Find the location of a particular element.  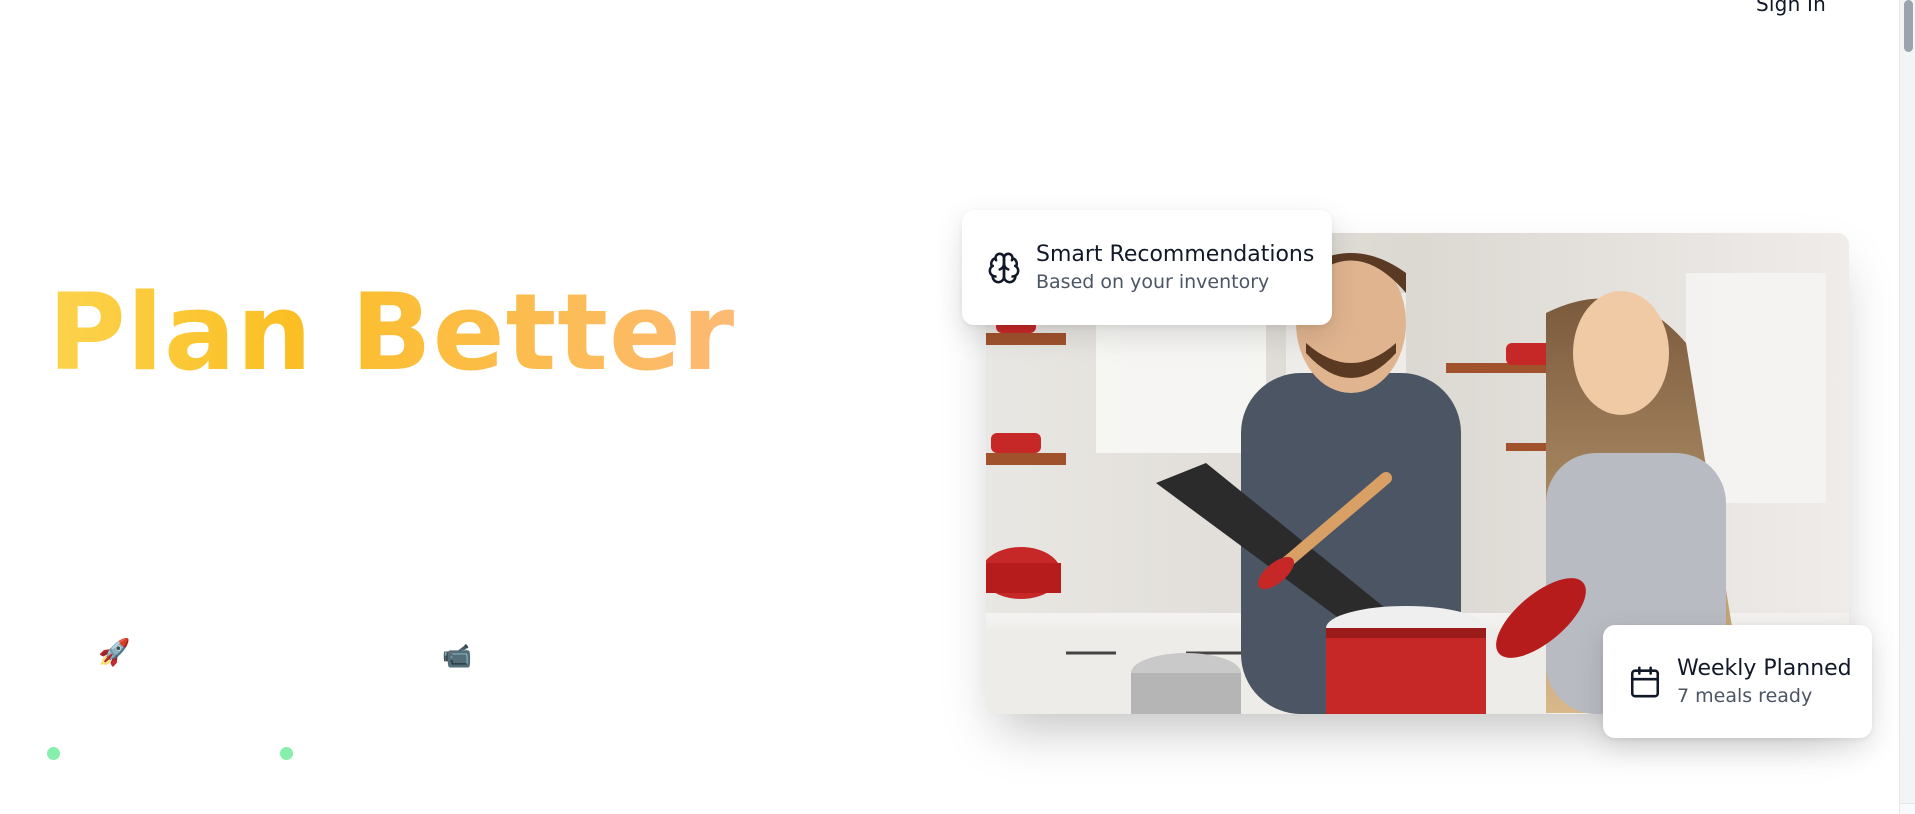

card-title: Weekly Planned is located at coordinates (1764, 668).